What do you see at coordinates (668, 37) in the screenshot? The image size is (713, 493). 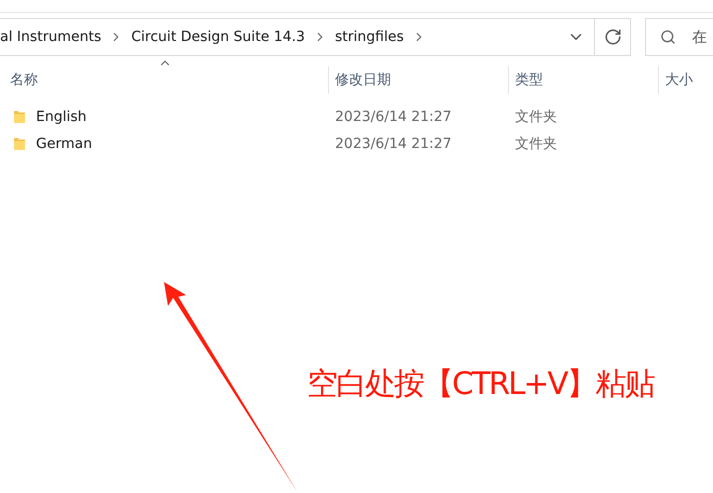 I see `search-icon` at bounding box center [668, 37].